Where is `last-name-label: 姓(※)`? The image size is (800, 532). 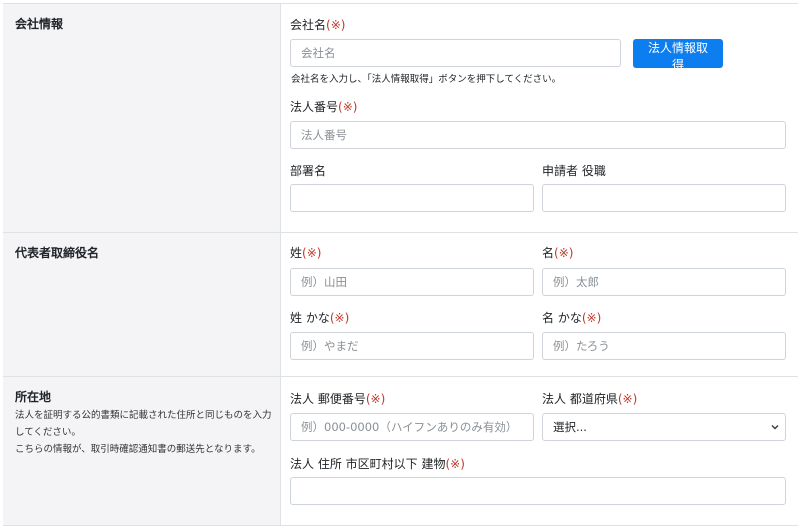
last-name-label: 姓(※) is located at coordinates (306, 253).